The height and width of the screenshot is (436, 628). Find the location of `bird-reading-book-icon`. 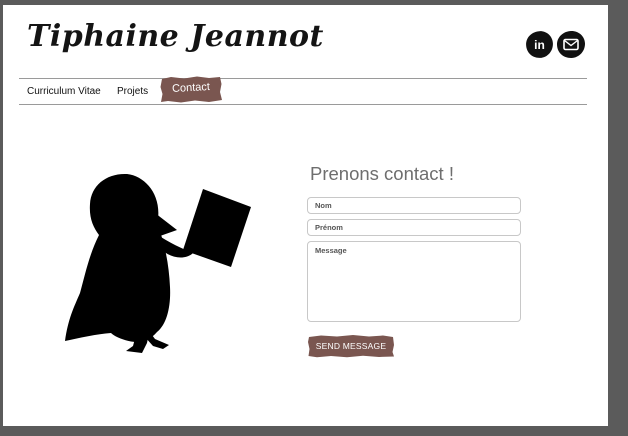

bird-reading-book-icon is located at coordinates (158, 263).